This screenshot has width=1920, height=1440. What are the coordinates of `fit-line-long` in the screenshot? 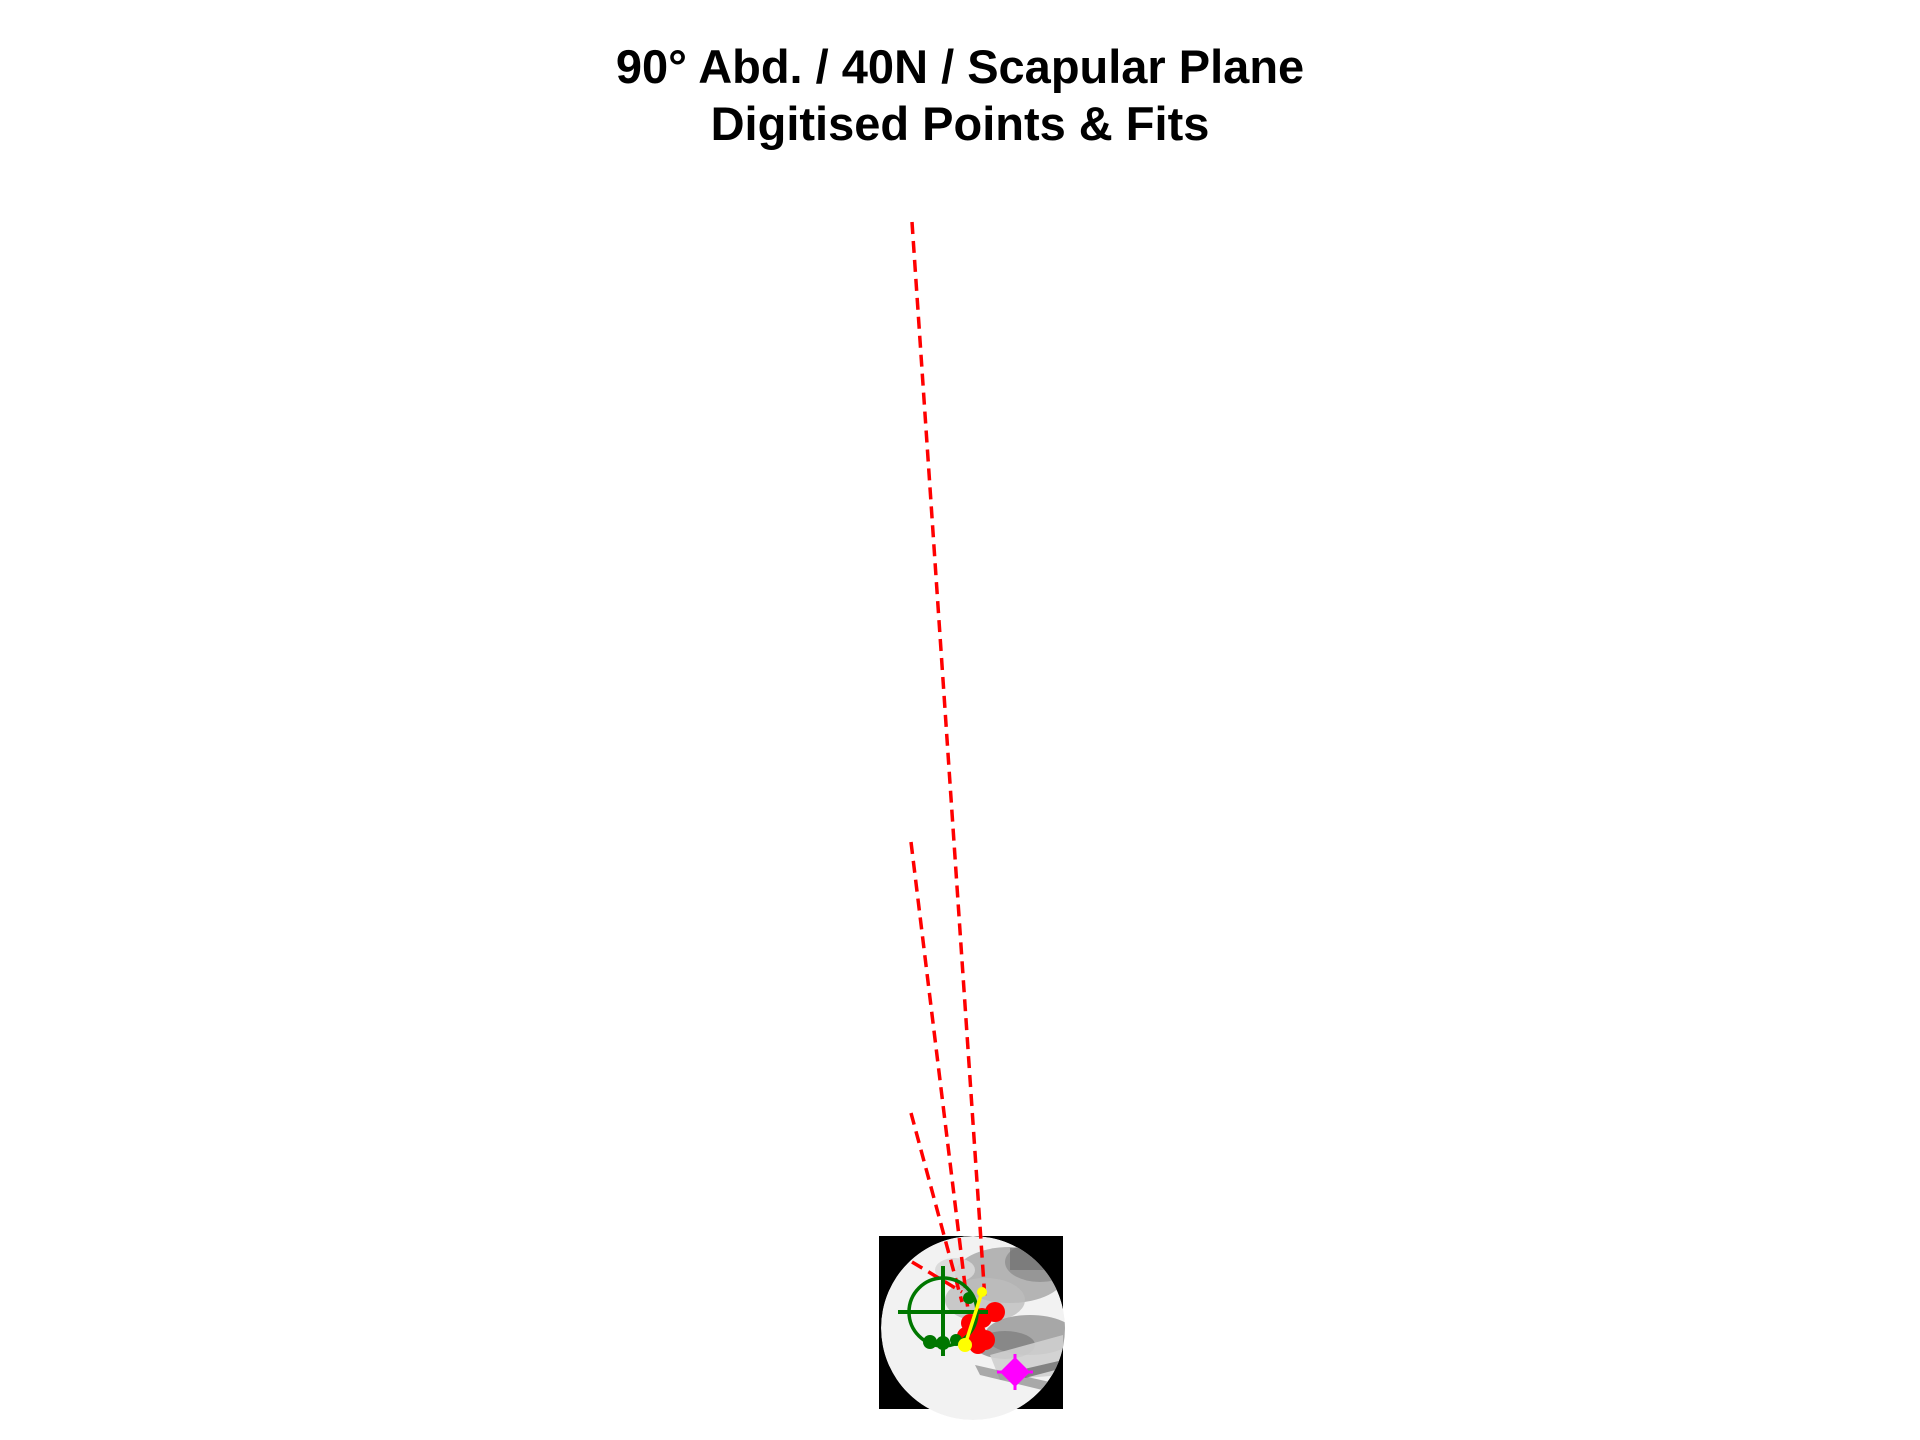 It's located at (948, 761).